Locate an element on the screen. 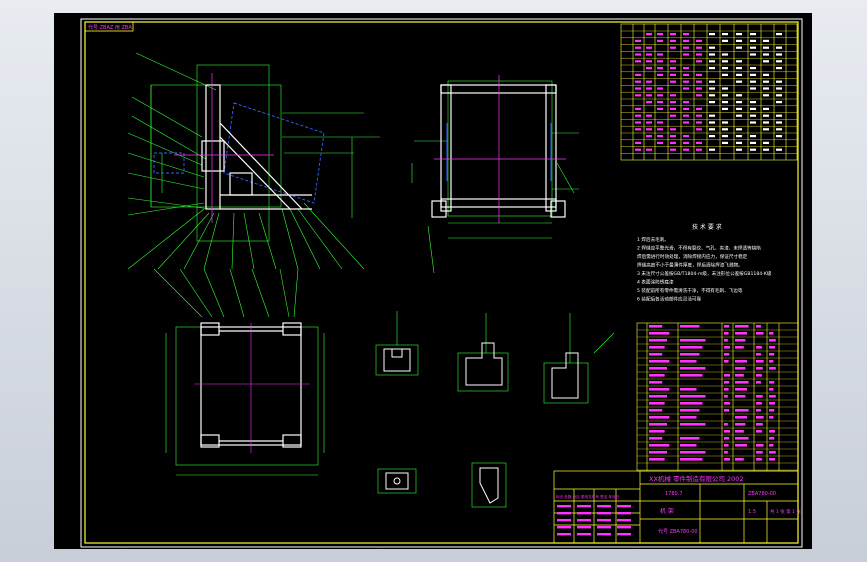 The height and width of the screenshot is (562, 867). tech-requirements-title: 技 术 要 求 is located at coordinates (707, 227).